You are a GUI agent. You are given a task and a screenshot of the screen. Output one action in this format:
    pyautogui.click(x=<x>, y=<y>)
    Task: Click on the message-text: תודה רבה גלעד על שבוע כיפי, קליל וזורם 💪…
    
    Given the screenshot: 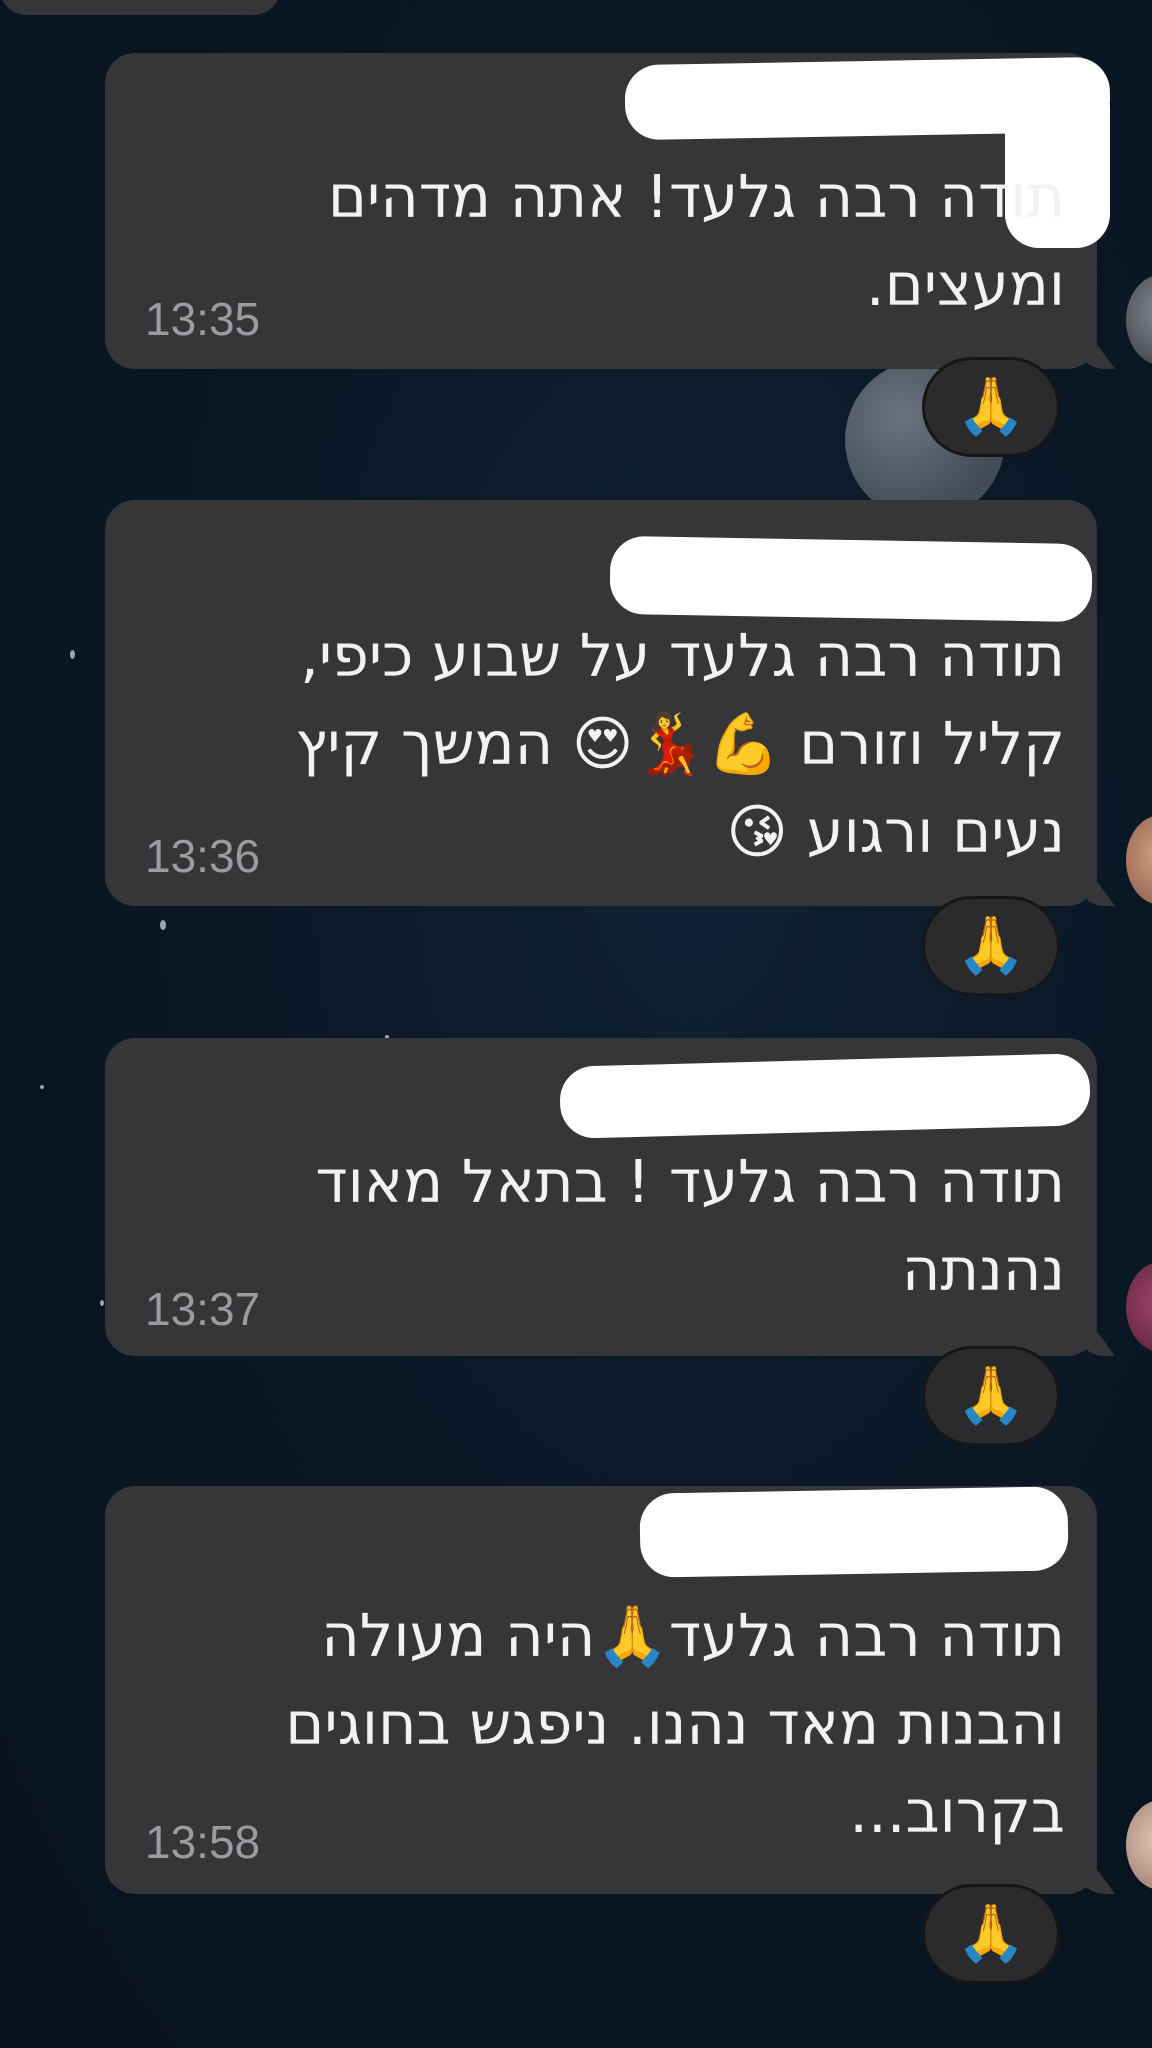 What is the action you would take?
    pyautogui.click(x=680, y=744)
    